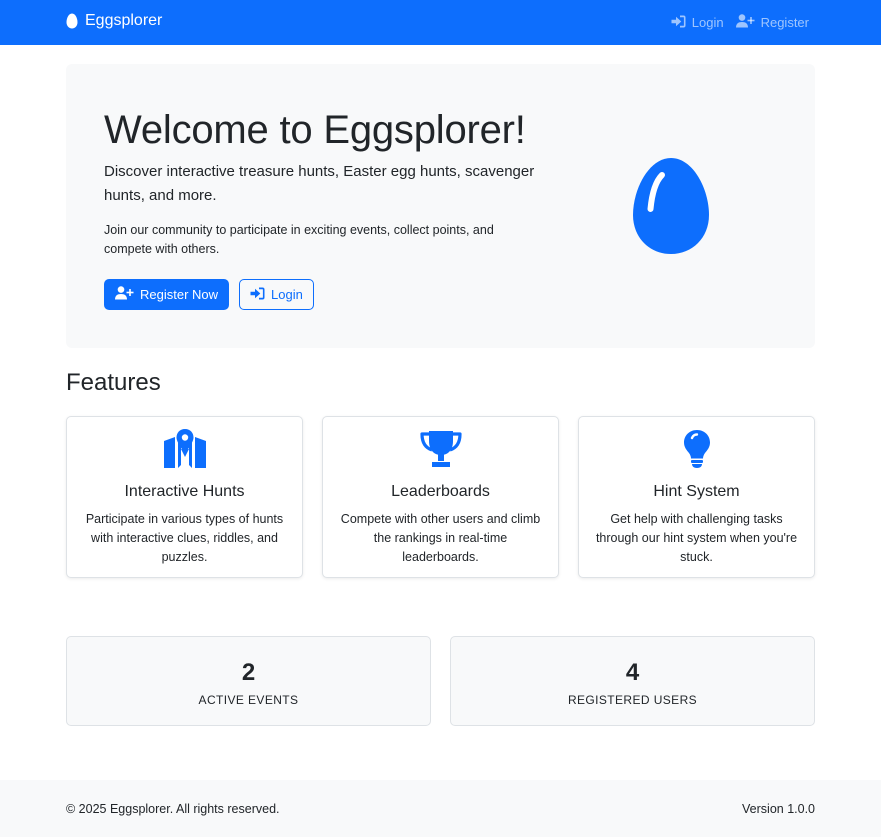  I want to click on footer-copyright: © 2025 Eggsplorer. All rights reserved., so click(173, 809).